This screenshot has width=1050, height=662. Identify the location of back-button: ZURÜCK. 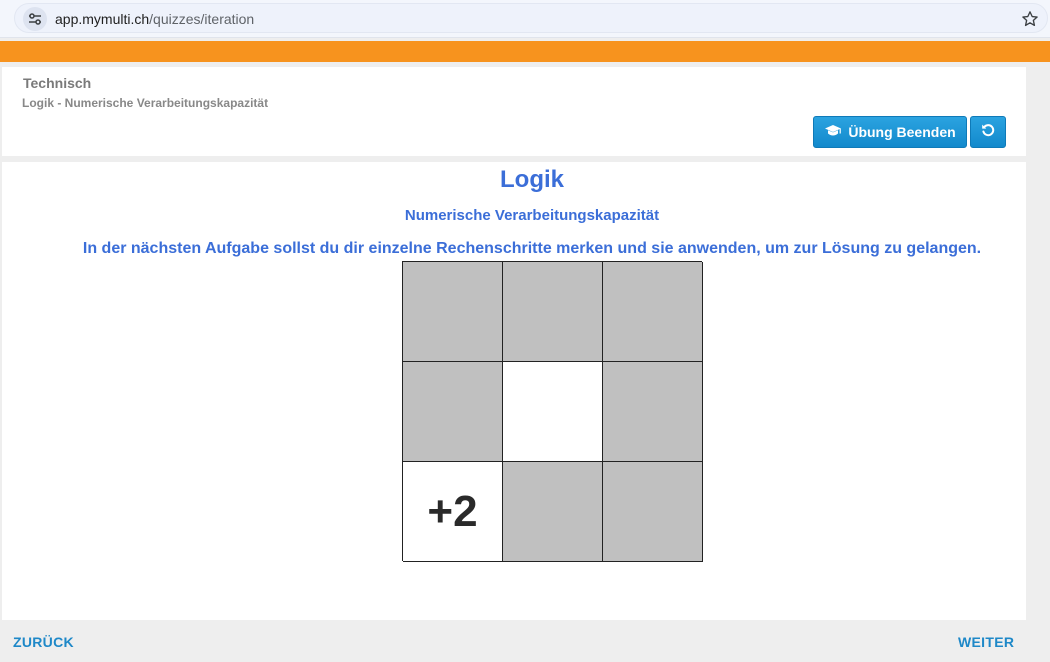
(43, 642).